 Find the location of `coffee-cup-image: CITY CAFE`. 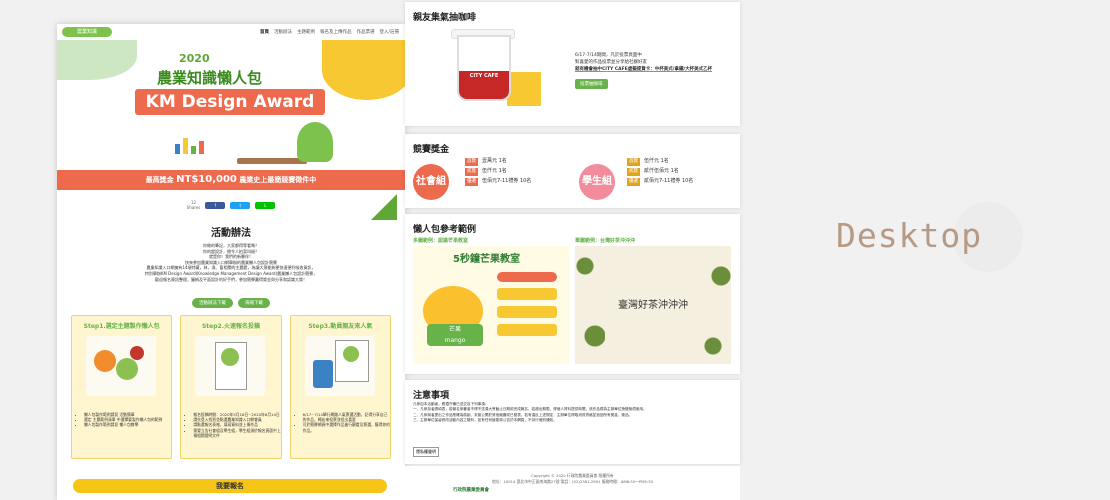

coffee-cup-image: CITY CAFE is located at coordinates (484, 68).